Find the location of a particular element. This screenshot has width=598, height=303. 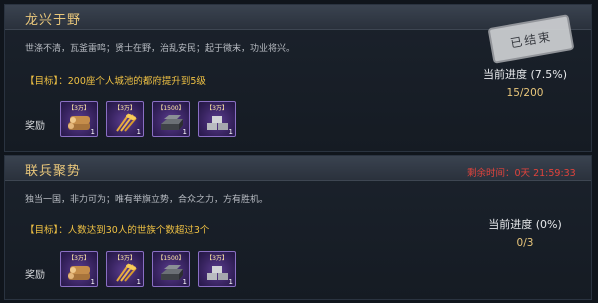

quest-description: 独当一国，非力可为；唯有举旗立势，合众之力，方有胜机。 is located at coordinates (147, 200).